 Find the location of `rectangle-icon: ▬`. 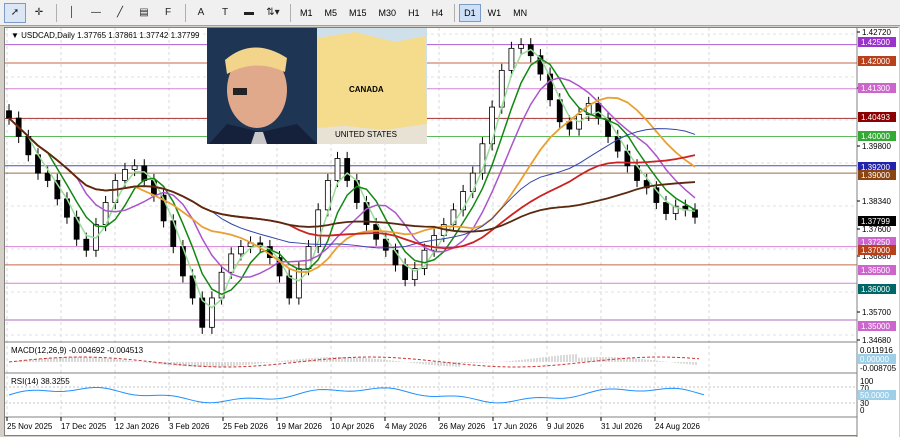

rectangle-icon: ▬ is located at coordinates (249, 12).